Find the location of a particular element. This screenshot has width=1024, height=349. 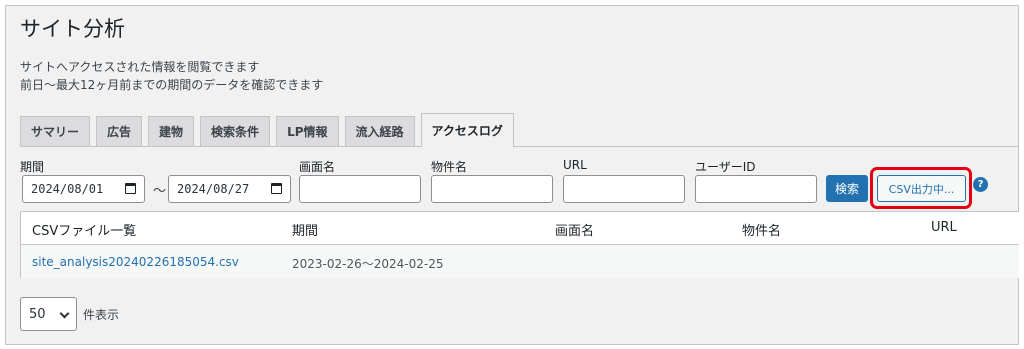

url-label: URL is located at coordinates (575, 165).